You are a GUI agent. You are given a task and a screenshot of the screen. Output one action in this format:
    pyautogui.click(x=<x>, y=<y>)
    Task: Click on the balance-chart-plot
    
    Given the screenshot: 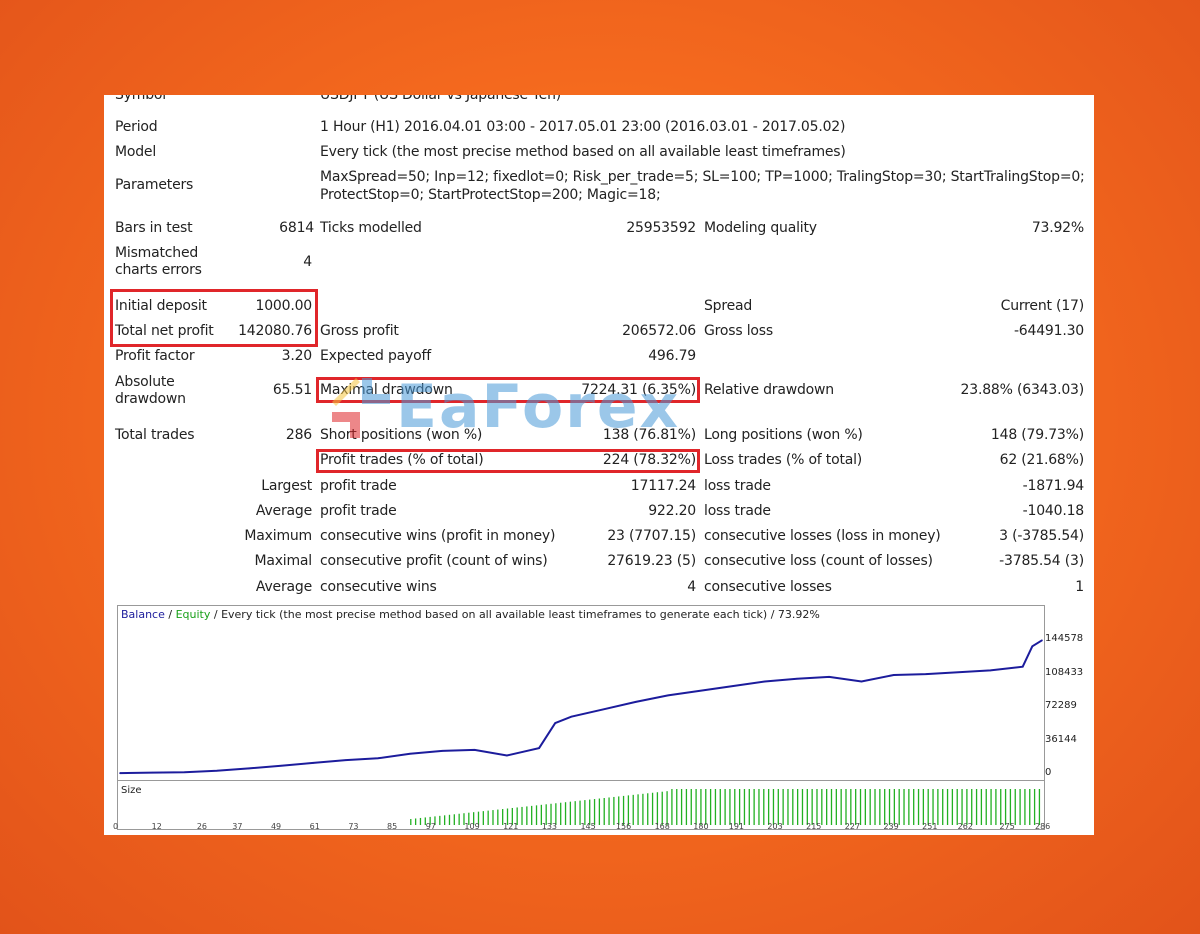 What is the action you would take?
    pyautogui.click(x=581, y=707)
    